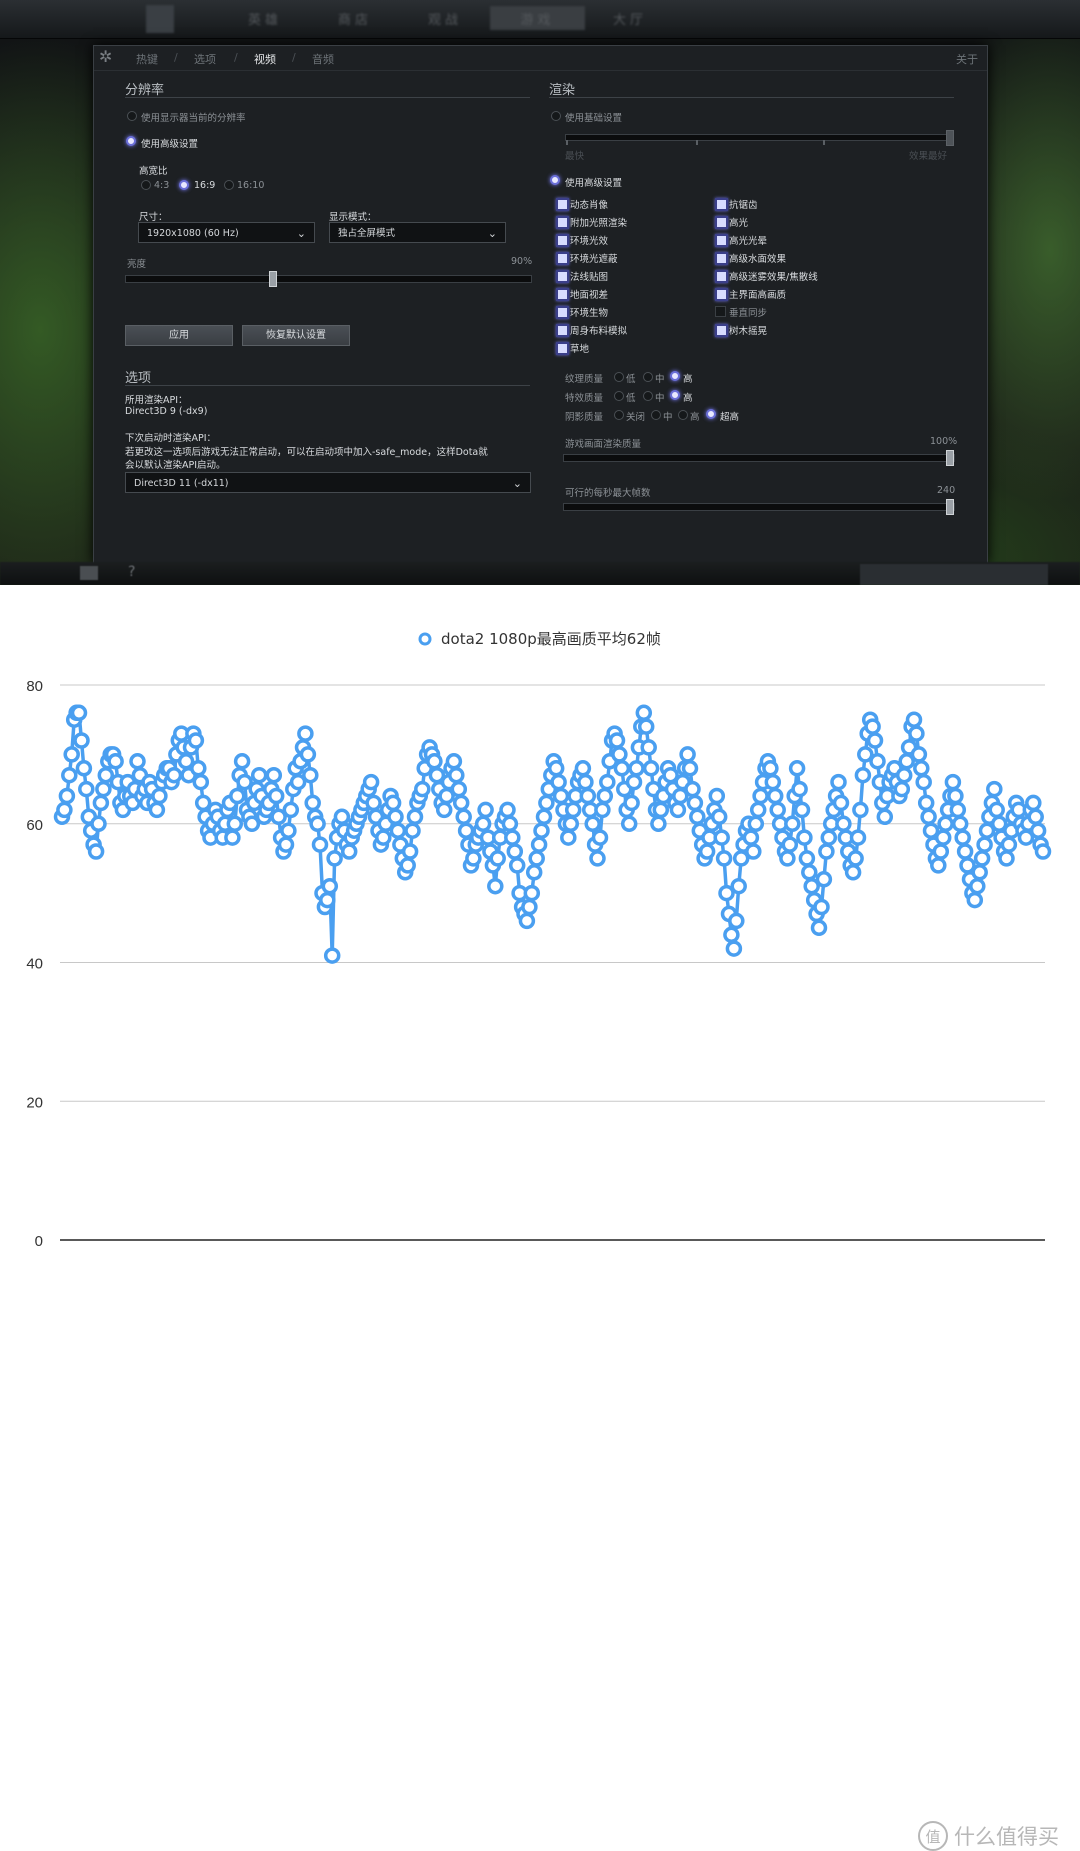  What do you see at coordinates (39, 1241) in the screenshot?
I see `y-tick-label: 0` at bounding box center [39, 1241].